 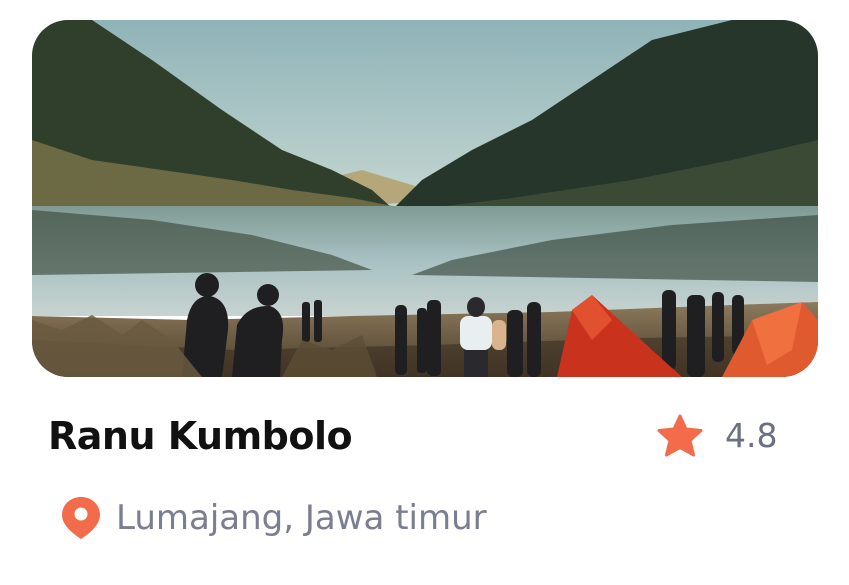 I want to click on rating: 4.8, so click(x=716, y=436).